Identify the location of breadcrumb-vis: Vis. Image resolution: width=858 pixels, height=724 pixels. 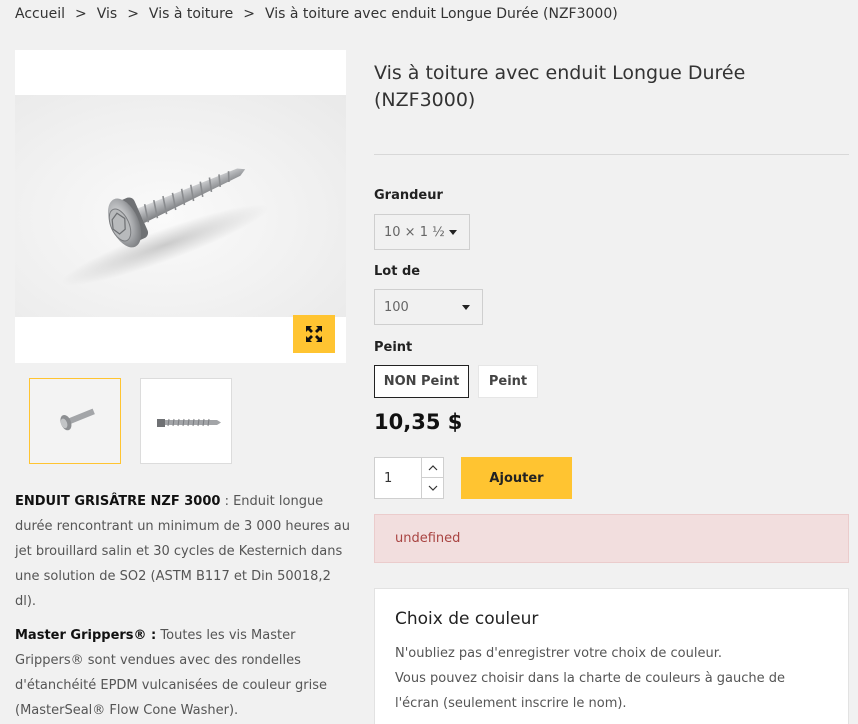
(107, 14).